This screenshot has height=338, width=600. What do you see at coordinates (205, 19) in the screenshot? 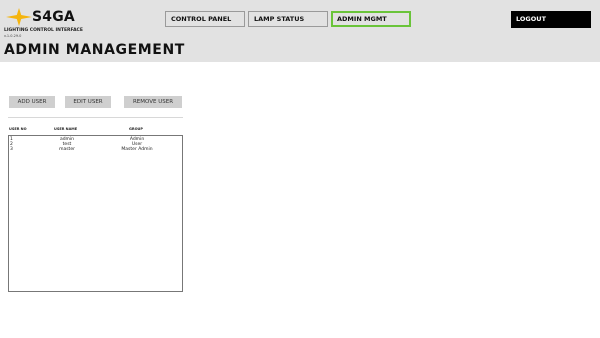
I see `nav-control-panel-button: CONTROL PANEL` at bounding box center [205, 19].